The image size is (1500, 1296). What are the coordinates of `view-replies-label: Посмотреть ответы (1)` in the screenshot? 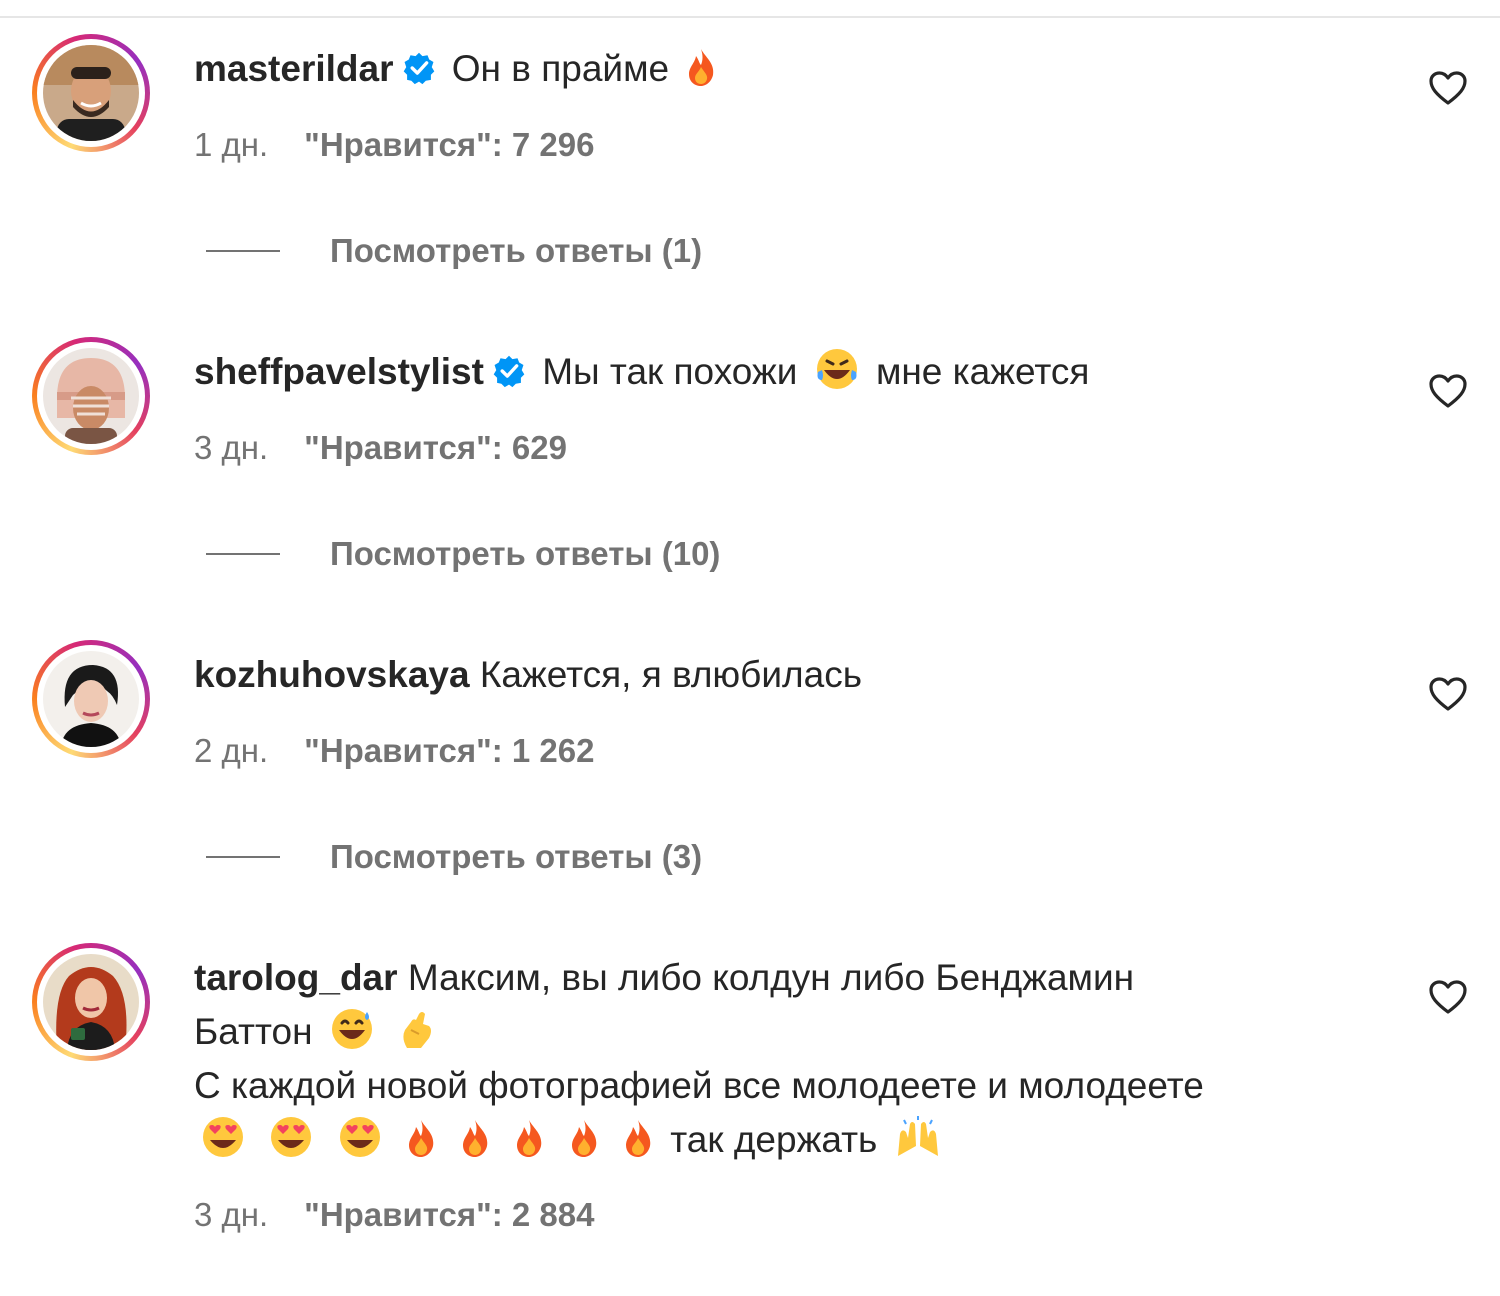 It's located at (516, 250).